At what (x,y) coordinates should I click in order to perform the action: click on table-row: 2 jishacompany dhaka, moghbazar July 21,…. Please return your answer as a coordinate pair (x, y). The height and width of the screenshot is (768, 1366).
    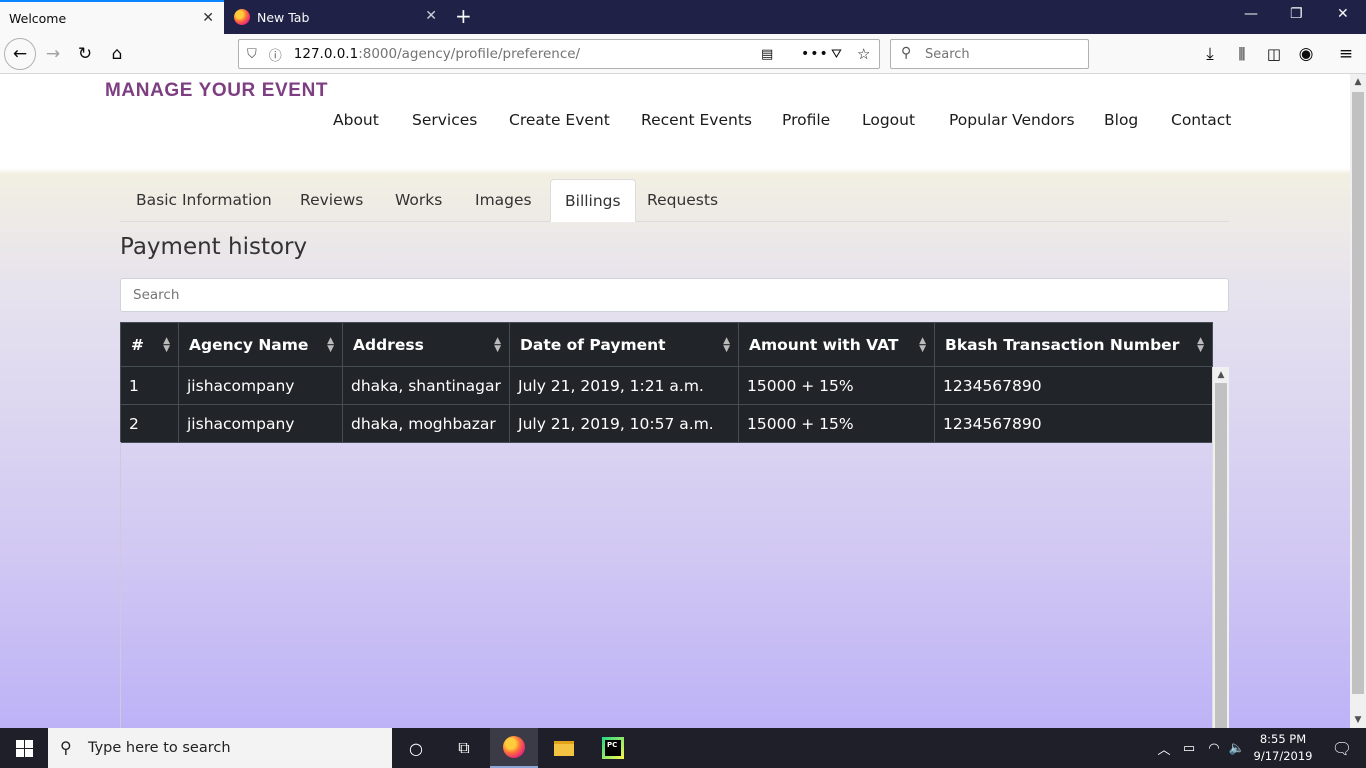
    Looking at the image, I should click on (666, 423).